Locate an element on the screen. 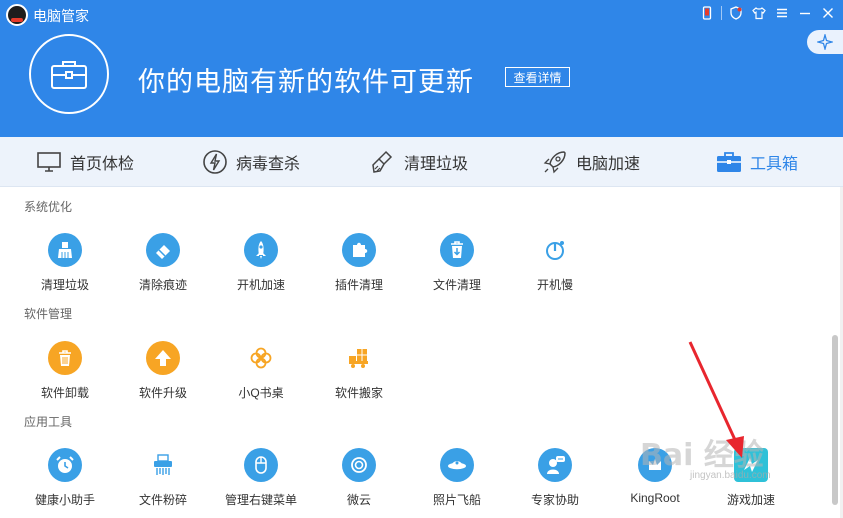 Image resolution: width=843 pixels, height=518 pixels. clover-icon is located at coordinates (261, 358).